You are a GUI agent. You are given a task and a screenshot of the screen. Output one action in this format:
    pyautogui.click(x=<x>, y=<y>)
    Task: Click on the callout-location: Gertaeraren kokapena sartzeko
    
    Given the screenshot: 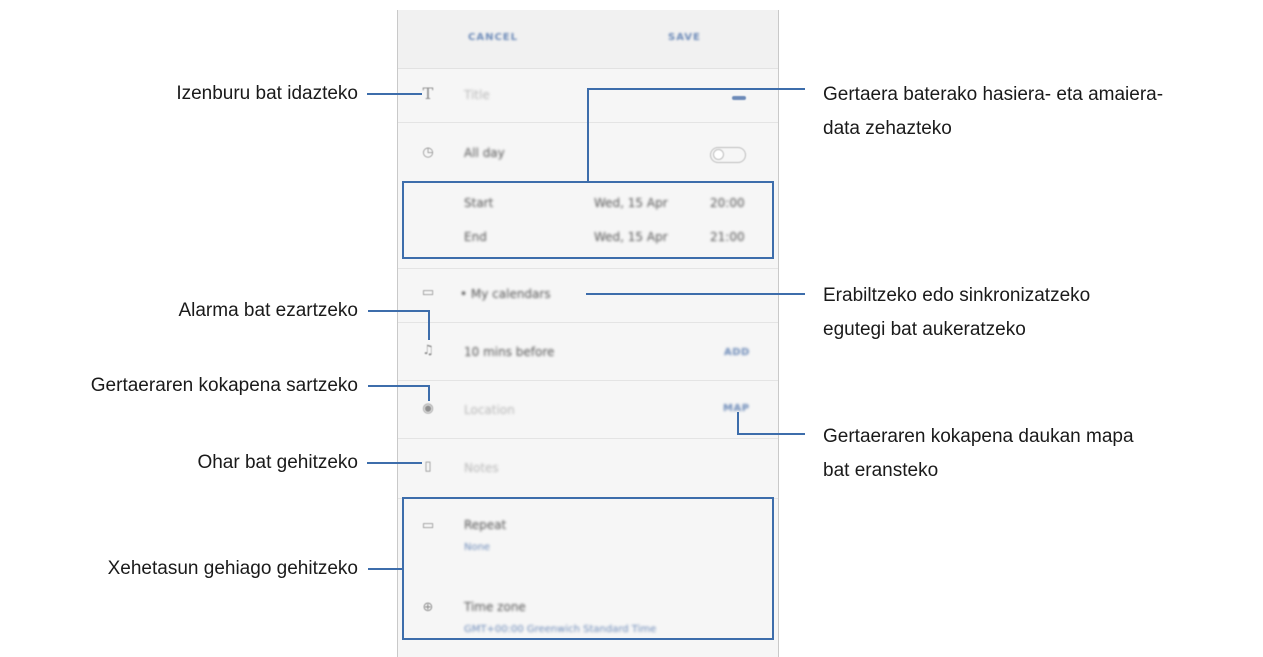 What is the action you would take?
    pyautogui.click(x=224, y=385)
    